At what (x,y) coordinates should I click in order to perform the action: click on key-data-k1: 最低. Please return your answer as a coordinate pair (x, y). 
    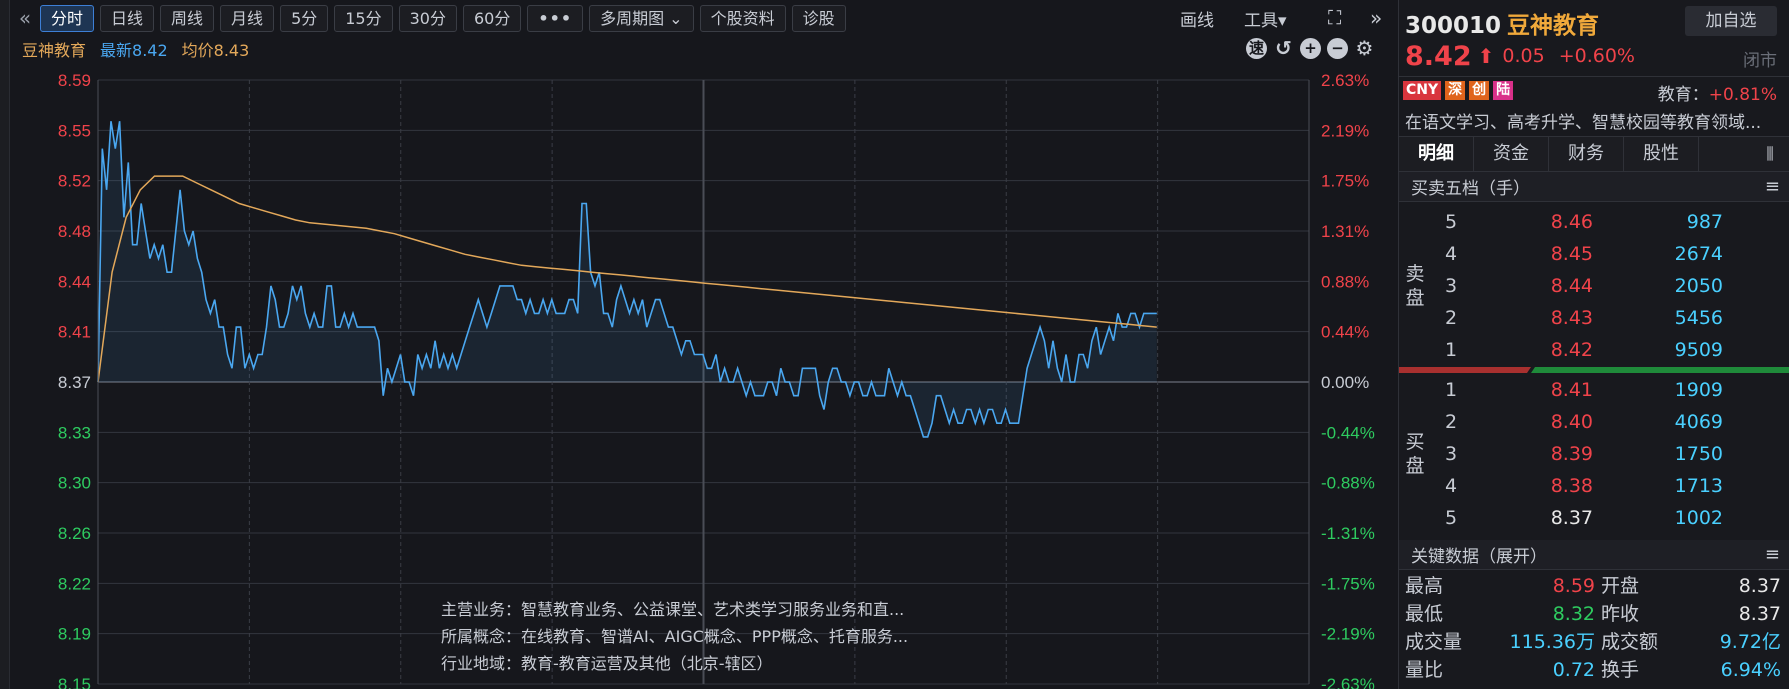
    Looking at the image, I should click on (1424, 614).